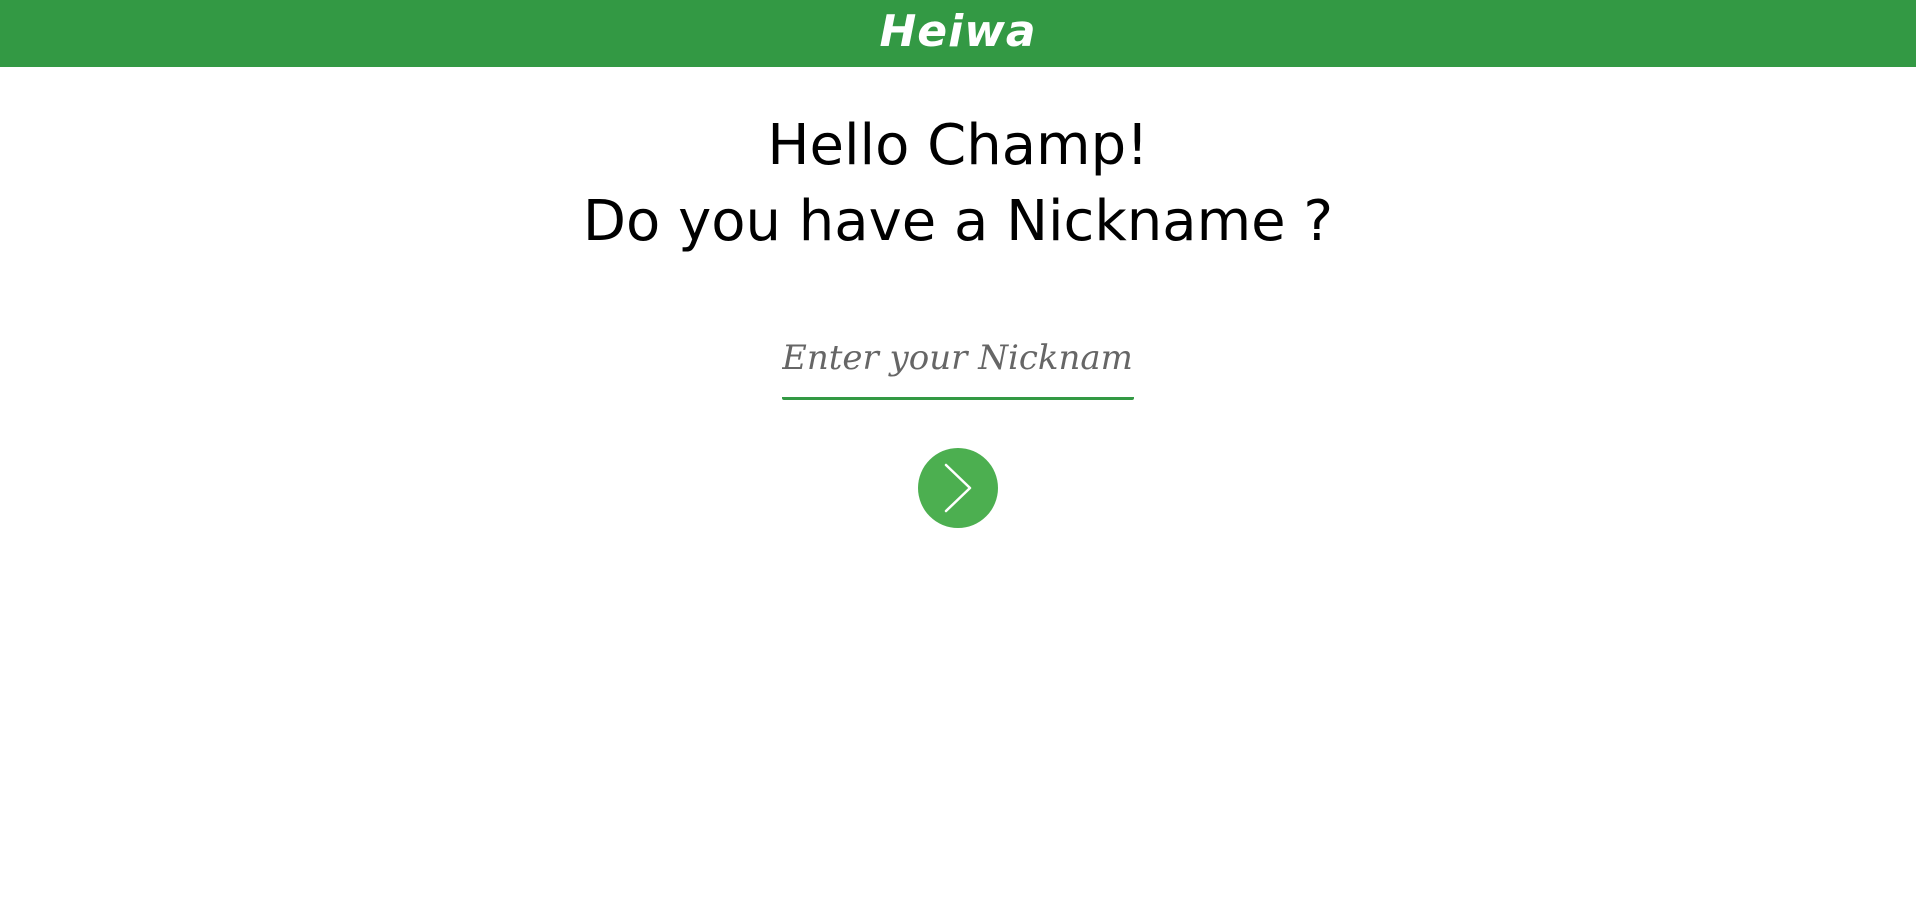 The width and height of the screenshot is (1916, 908). I want to click on brand-logo: Heiwa, so click(958, 31).